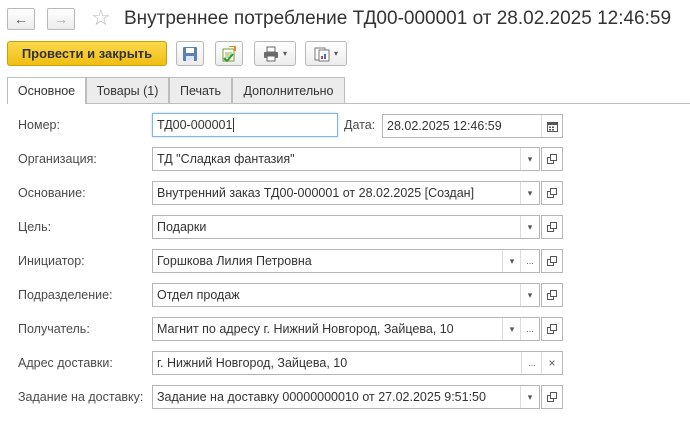 Image resolution: width=690 pixels, height=422 pixels. Describe the element at coordinates (51, 261) in the screenshot. I see `initiator-label: Инициатор:` at that location.